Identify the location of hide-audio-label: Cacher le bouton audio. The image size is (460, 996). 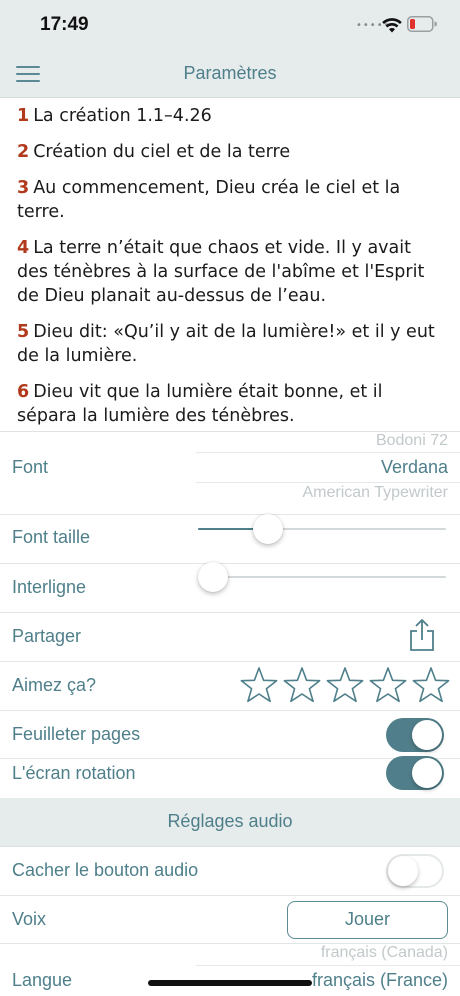
(105, 870).